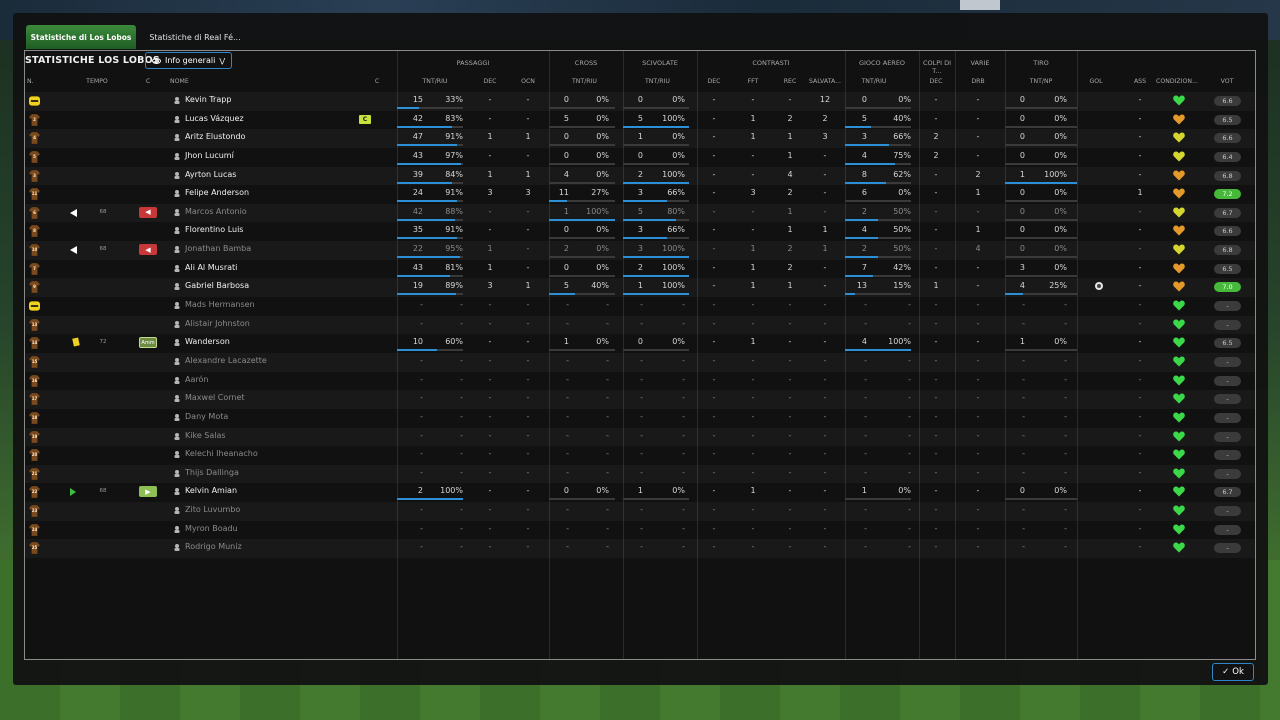  I want to click on player-name: Marcos Antonio, so click(216, 211).